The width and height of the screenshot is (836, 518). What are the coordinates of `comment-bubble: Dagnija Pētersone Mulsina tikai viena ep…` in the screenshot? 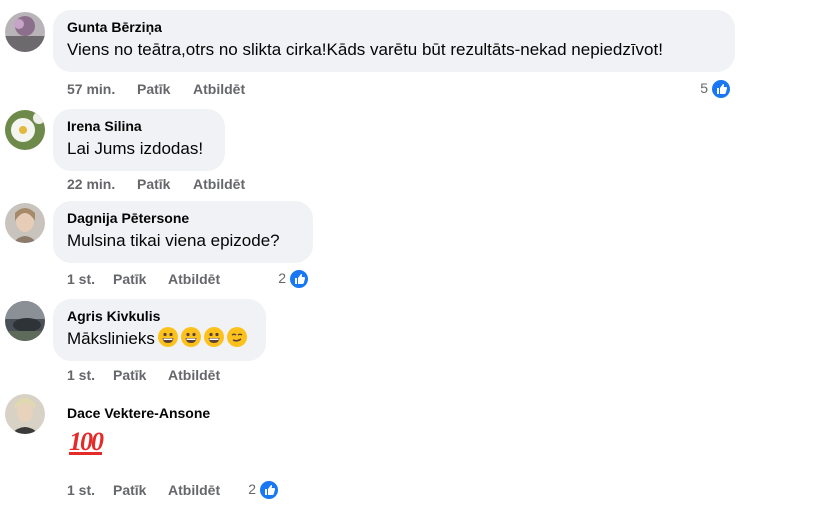 It's located at (183, 232).